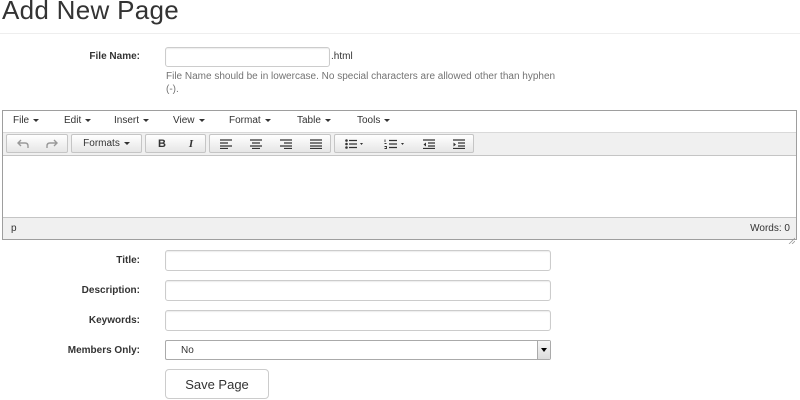  Describe the element at coordinates (369, 120) in the screenshot. I see `menu-tools-label: Tools` at that location.